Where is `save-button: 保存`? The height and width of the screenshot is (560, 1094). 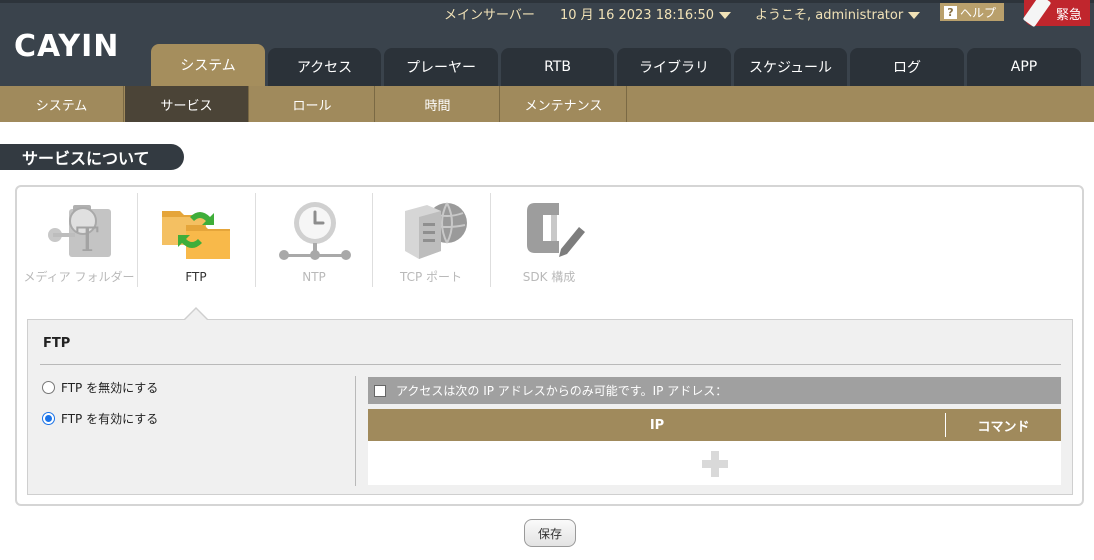 save-button: 保存 is located at coordinates (550, 533).